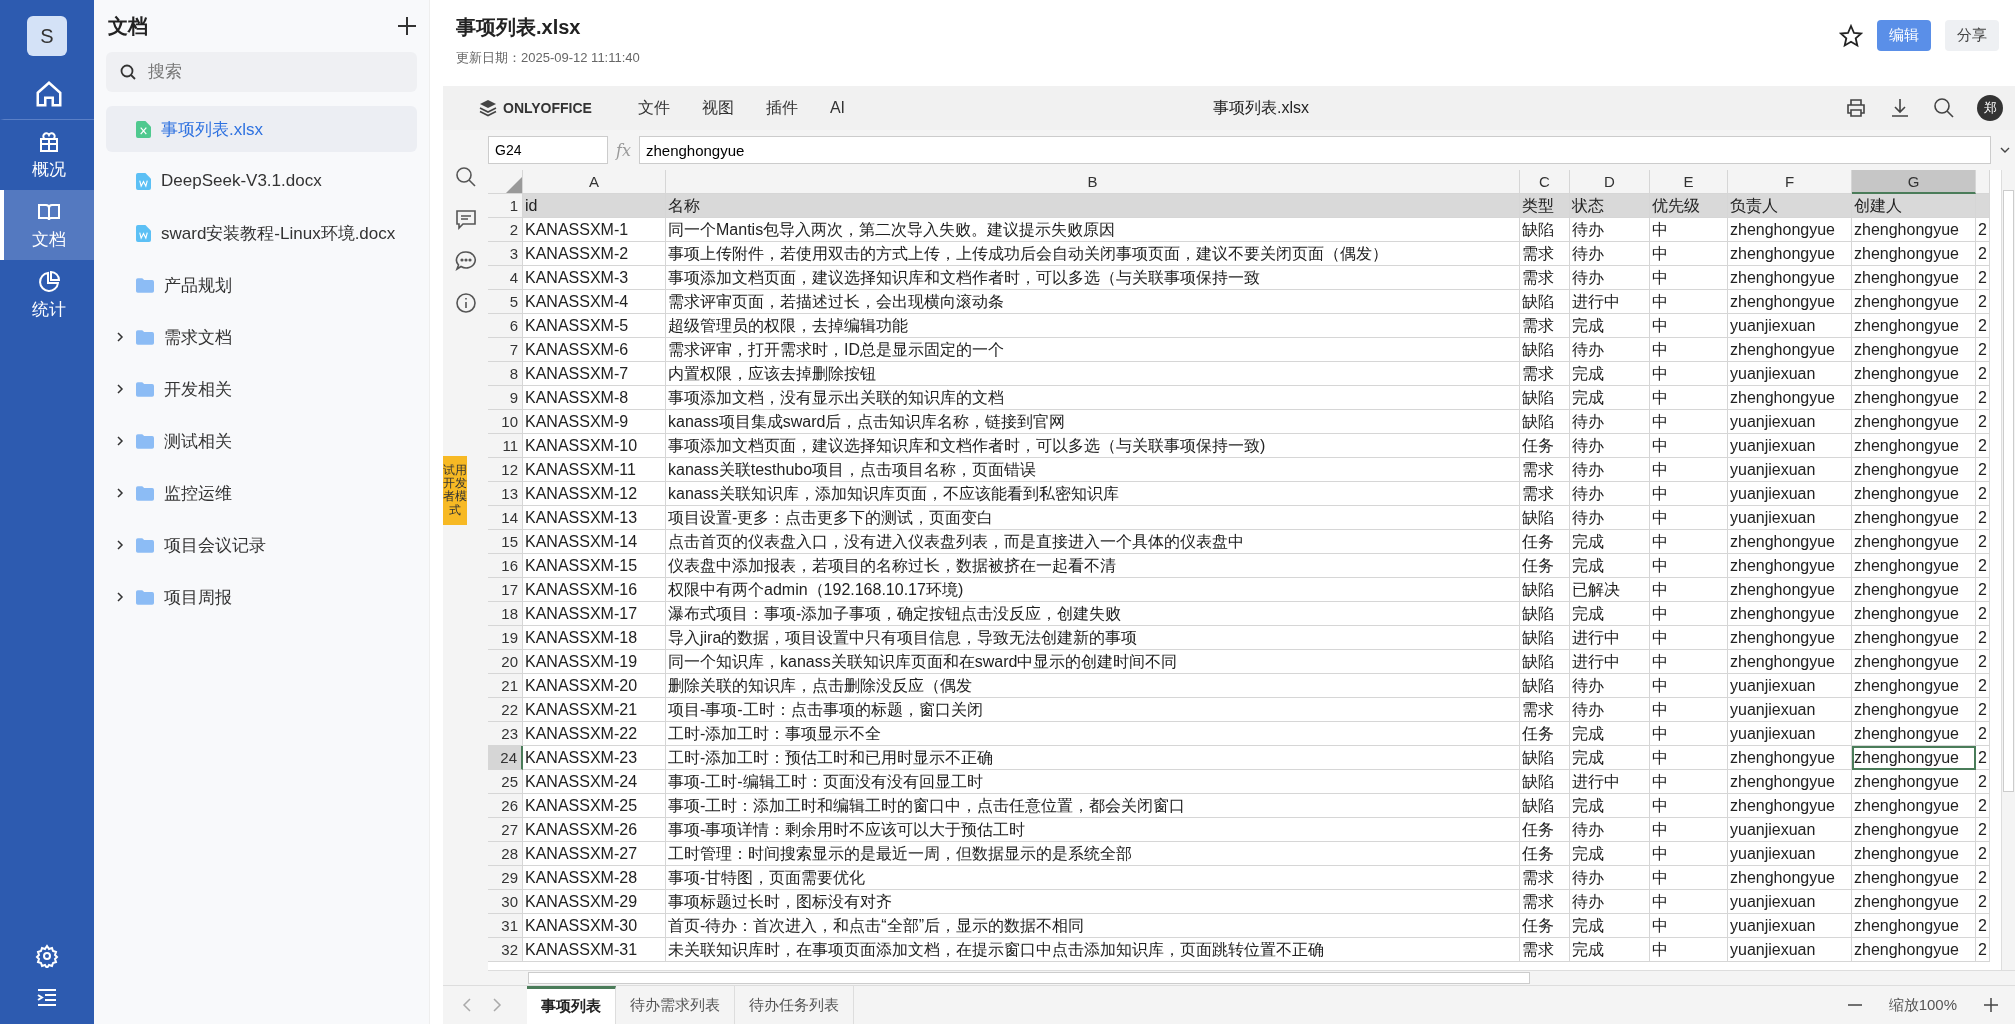  I want to click on sheet-tab: 事项列表, so click(571, 1005).